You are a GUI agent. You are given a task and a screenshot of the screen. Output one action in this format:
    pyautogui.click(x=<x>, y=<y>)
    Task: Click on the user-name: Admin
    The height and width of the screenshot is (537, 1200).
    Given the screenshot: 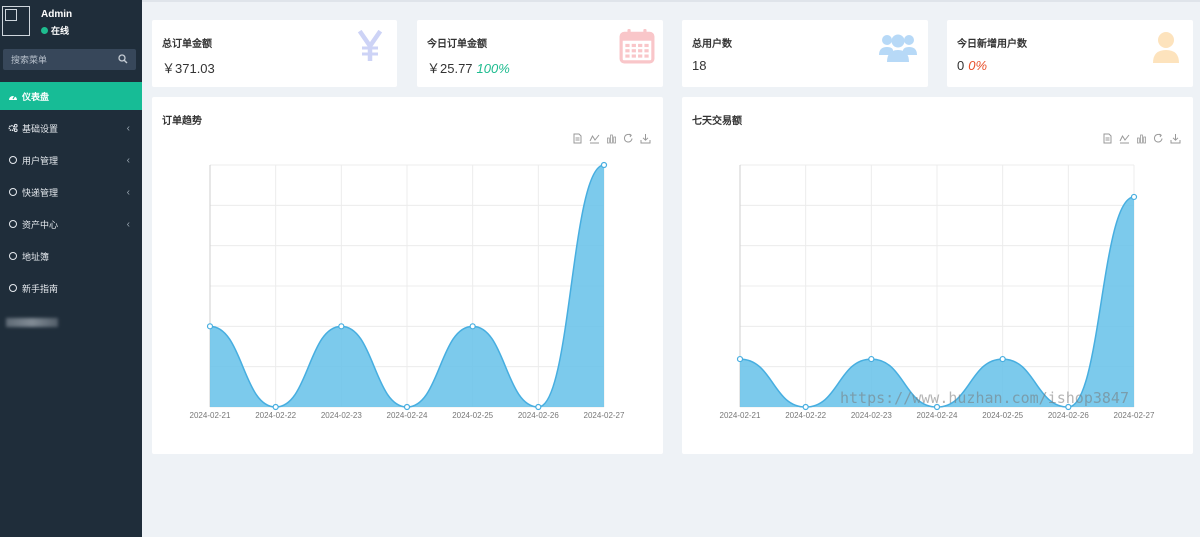 What is the action you would take?
    pyautogui.click(x=57, y=14)
    